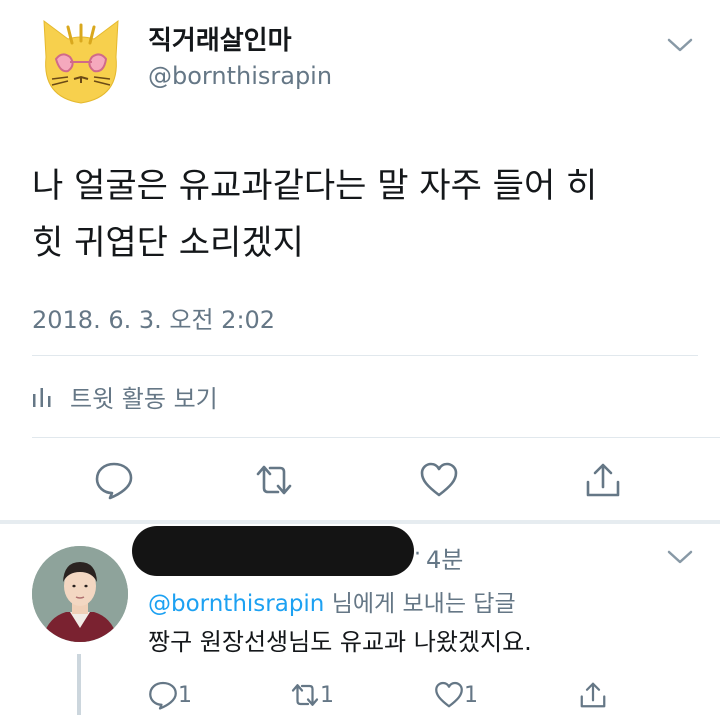 Image resolution: width=720 pixels, height=715 pixels. What do you see at coordinates (81, 62) in the screenshot?
I see `author-avatar` at bounding box center [81, 62].